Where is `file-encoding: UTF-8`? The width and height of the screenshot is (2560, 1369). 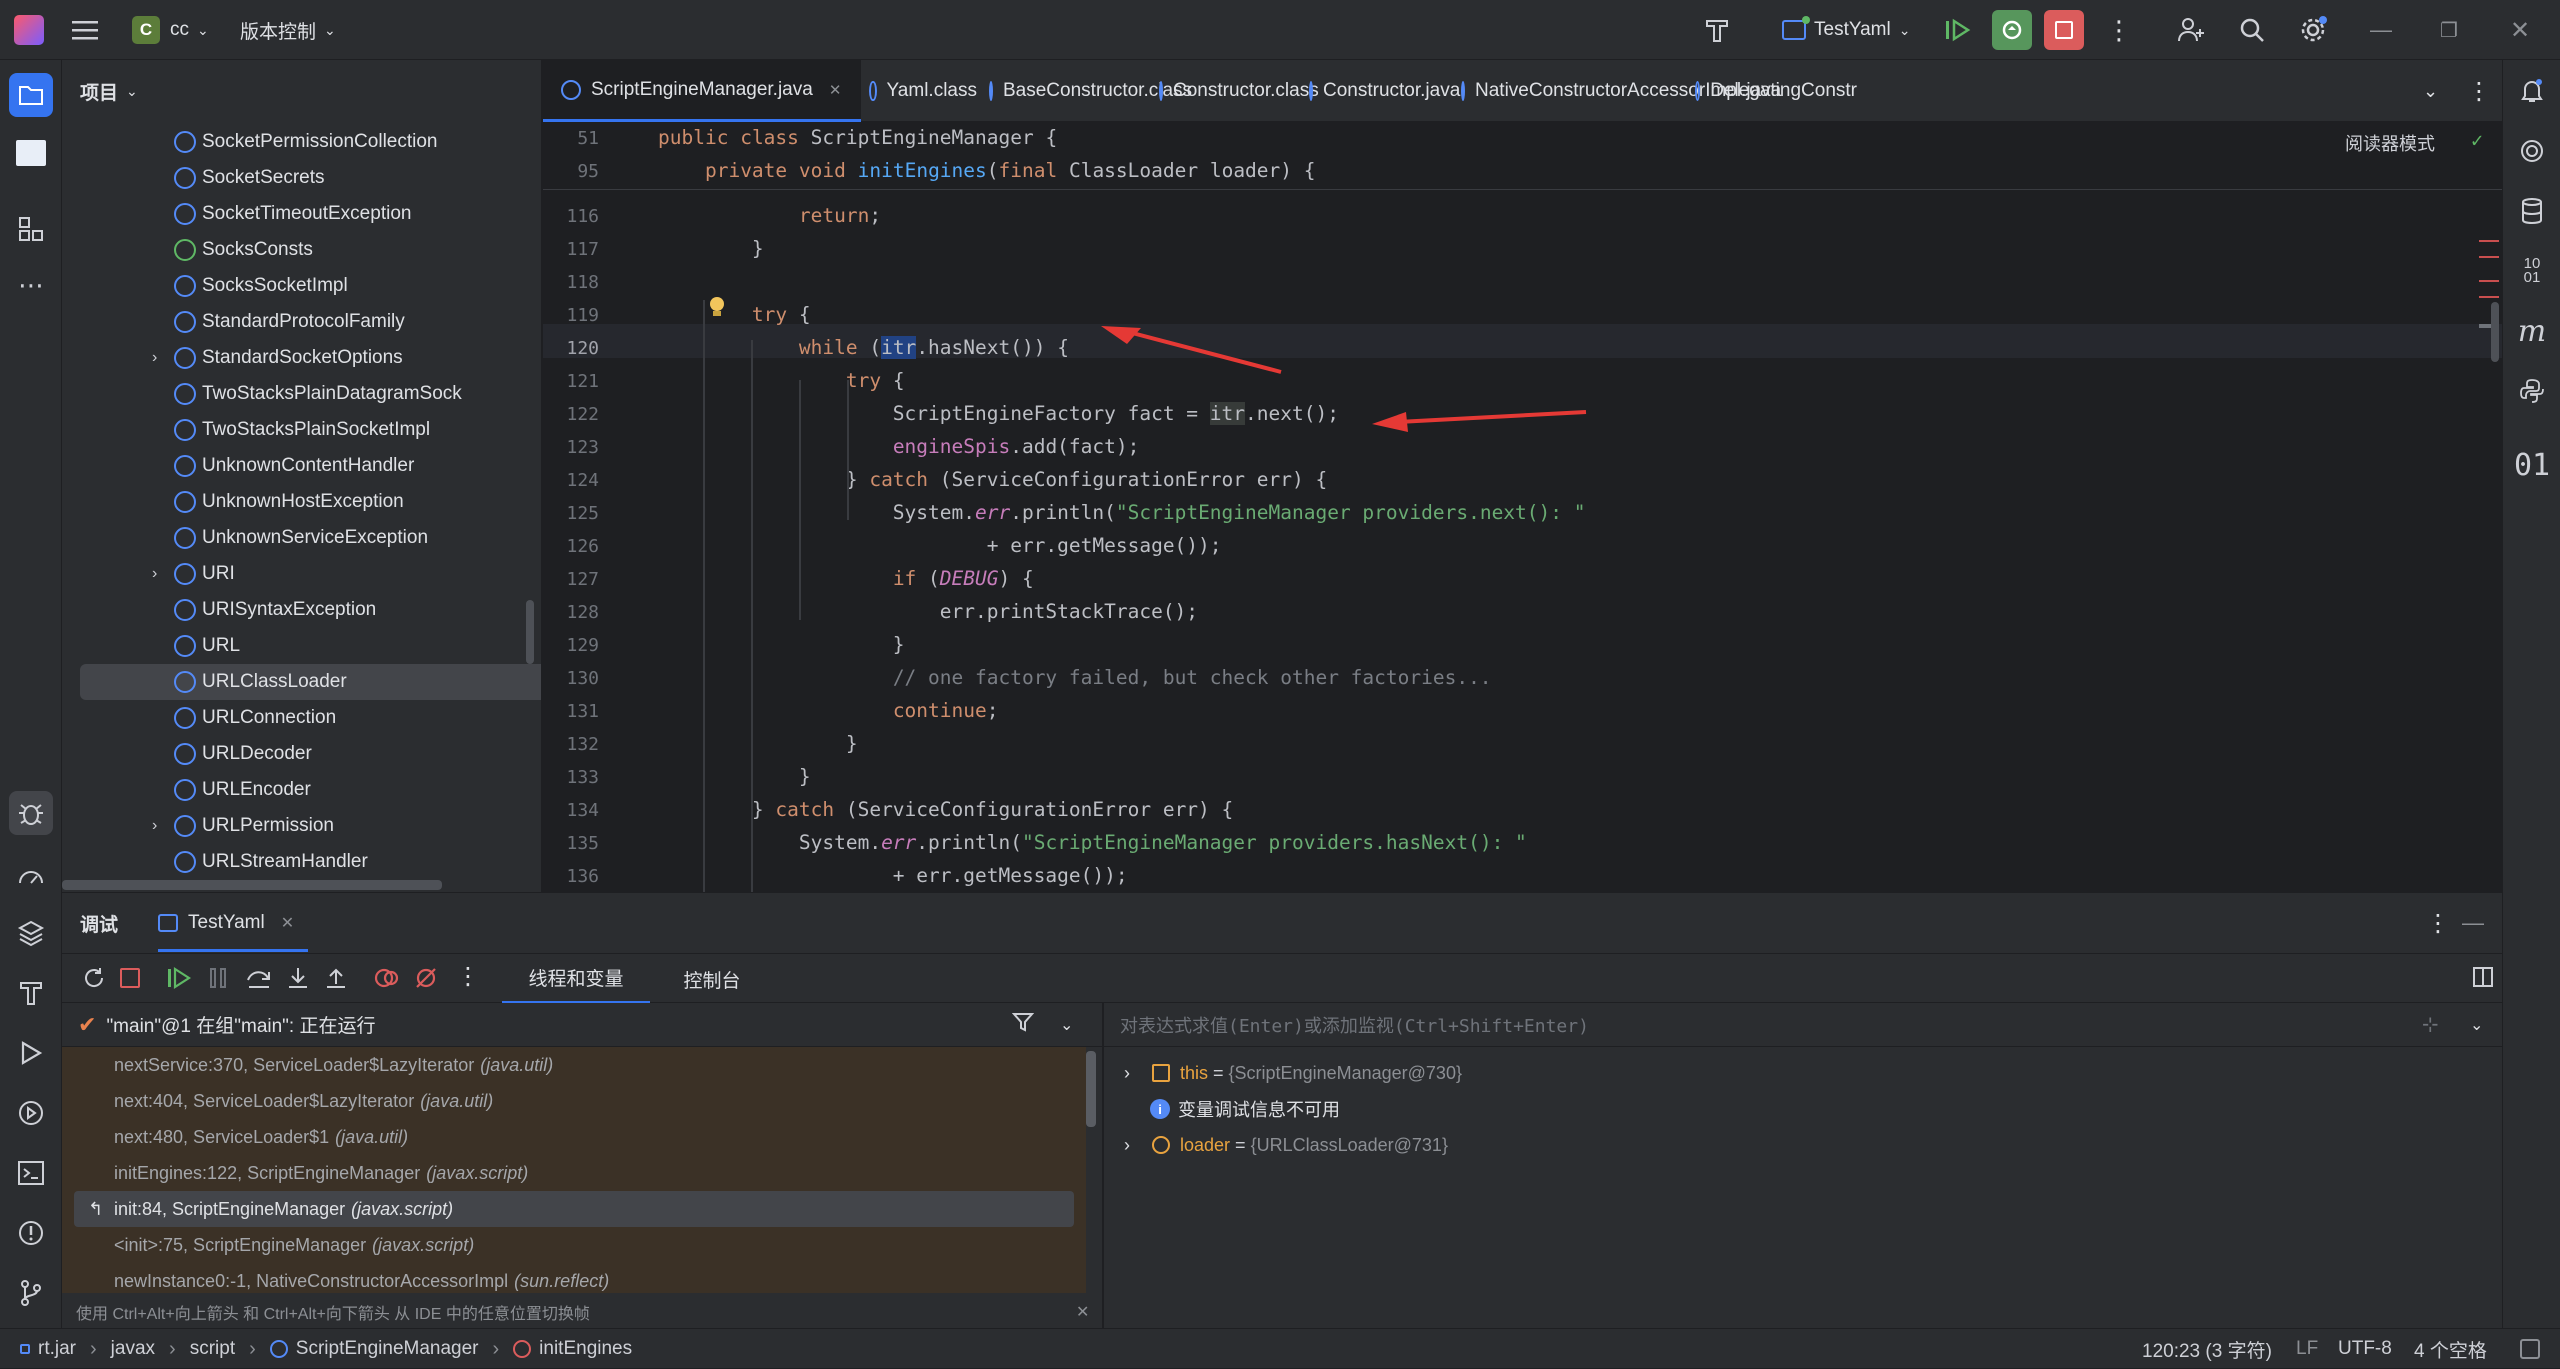 file-encoding: UTF-8 is located at coordinates (2365, 1349).